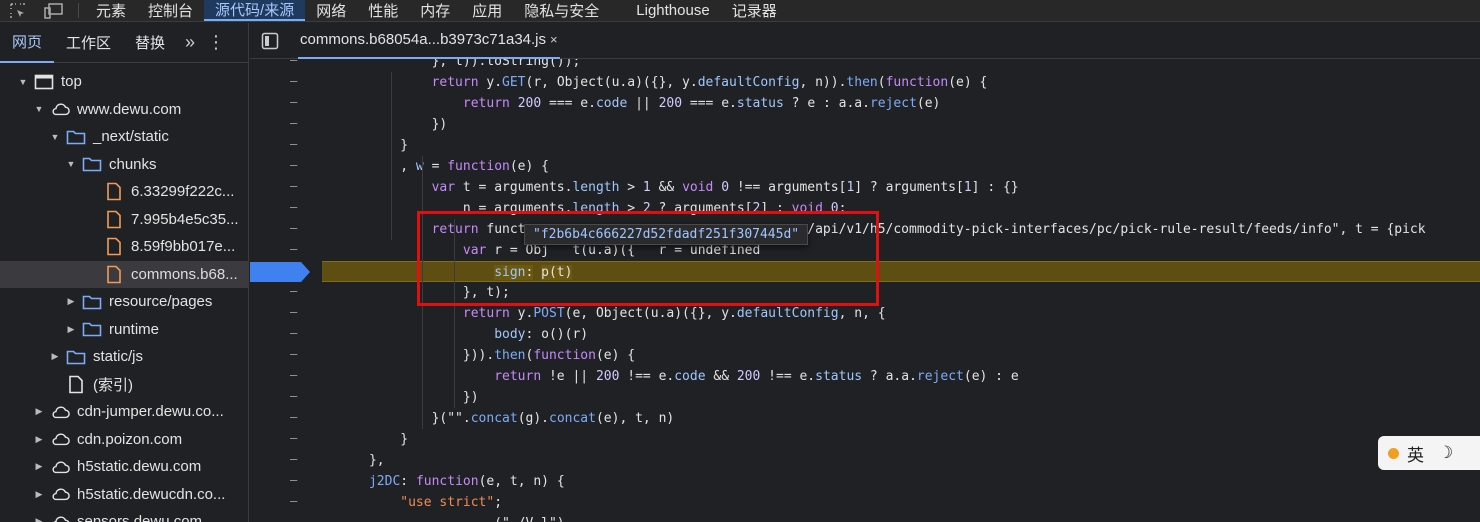 The width and height of the screenshot is (1480, 522). I want to click on script-file-icon, so click(114, 274).